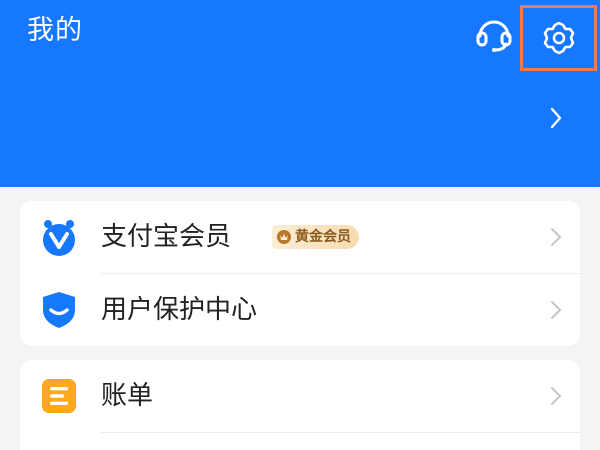 This screenshot has width=600, height=450. Describe the element at coordinates (179, 310) in the screenshot. I see `row-label: 用户保护中心` at that location.